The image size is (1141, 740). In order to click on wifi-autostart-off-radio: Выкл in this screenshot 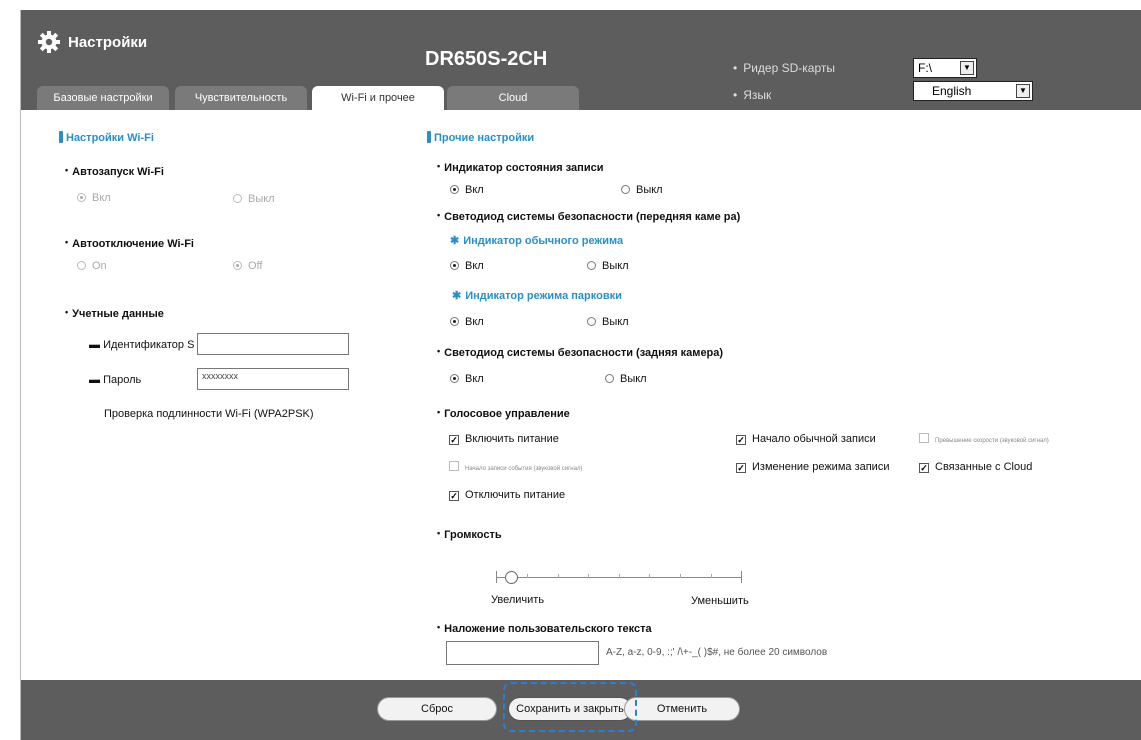, I will do `click(254, 199)`.